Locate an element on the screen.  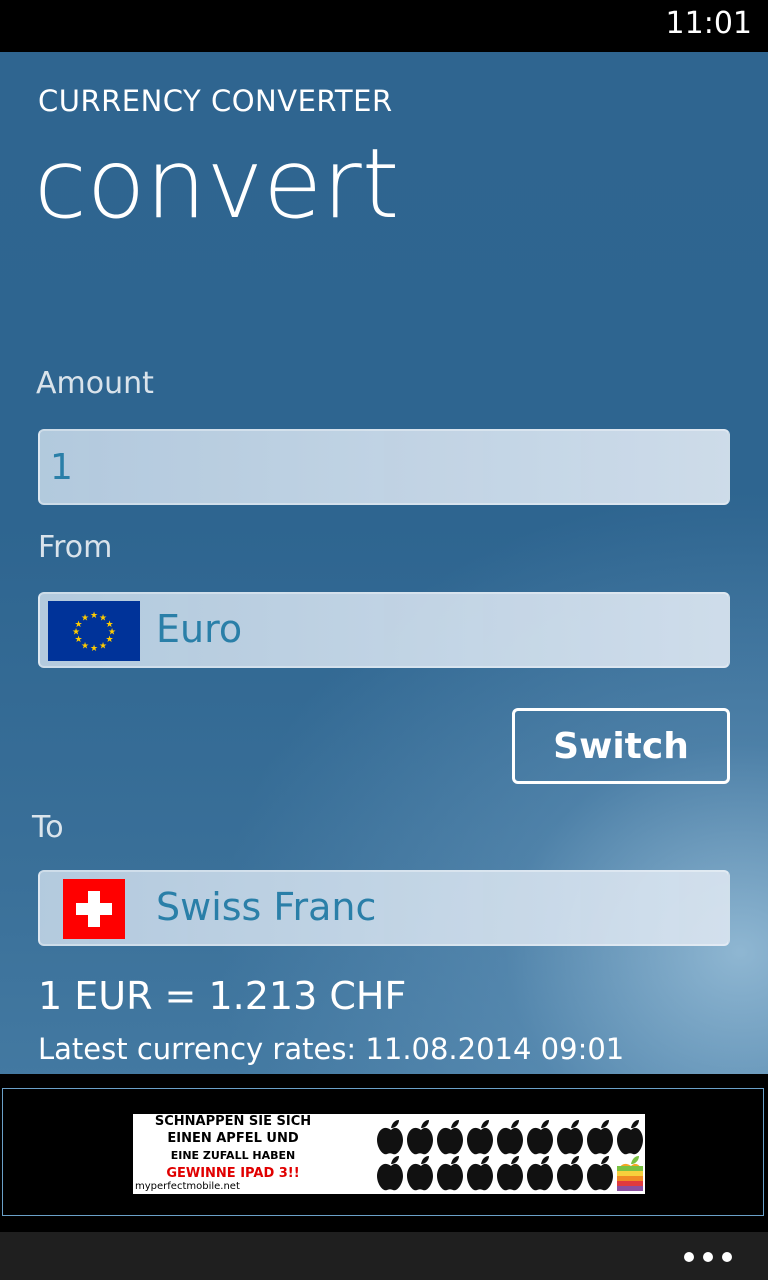
ad-line-3: EINE ZUFALL HABEN is located at coordinates (233, 1155).